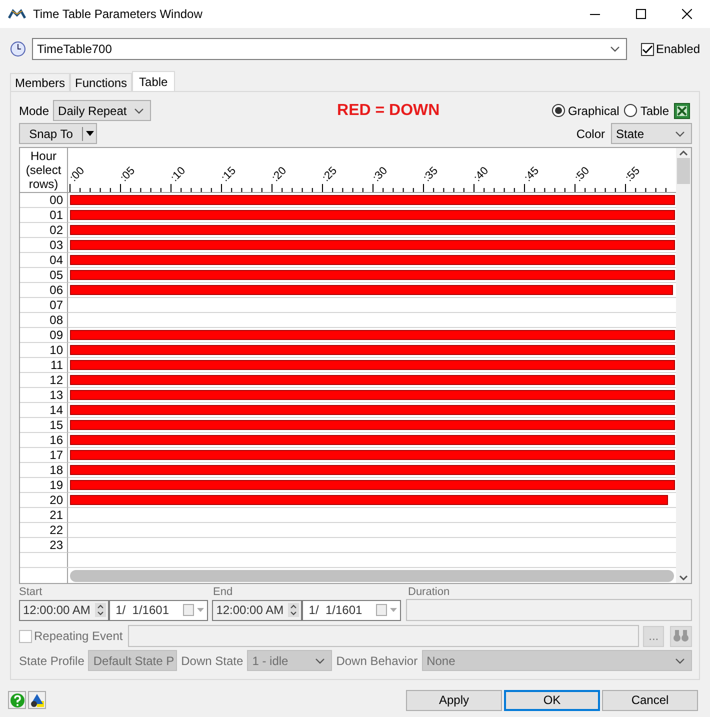 The width and height of the screenshot is (710, 717). Describe the element at coordinates (64, 610) in the screenshot. I see `start-time-field: 12:00:00 AM` at that location.